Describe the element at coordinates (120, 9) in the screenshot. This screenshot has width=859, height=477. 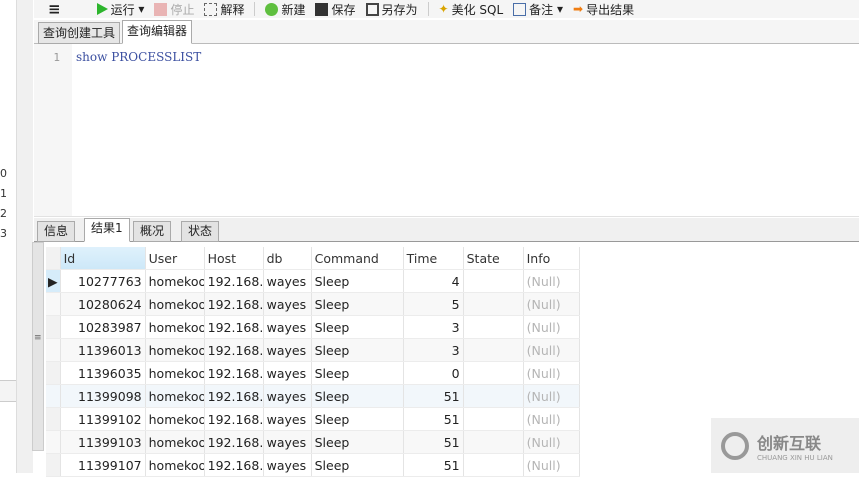
I see `run-button: 运行 ▾` at that location.